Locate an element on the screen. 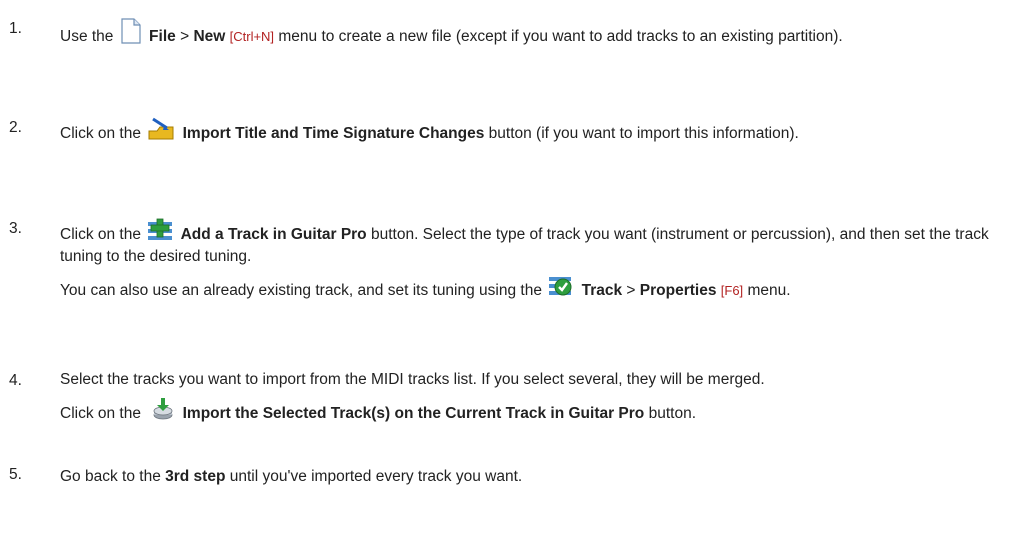 The height and width of the screenshot is (539, 1032). button-name: Import Title and Time Signature Changes is located at coordinates (333, 133).